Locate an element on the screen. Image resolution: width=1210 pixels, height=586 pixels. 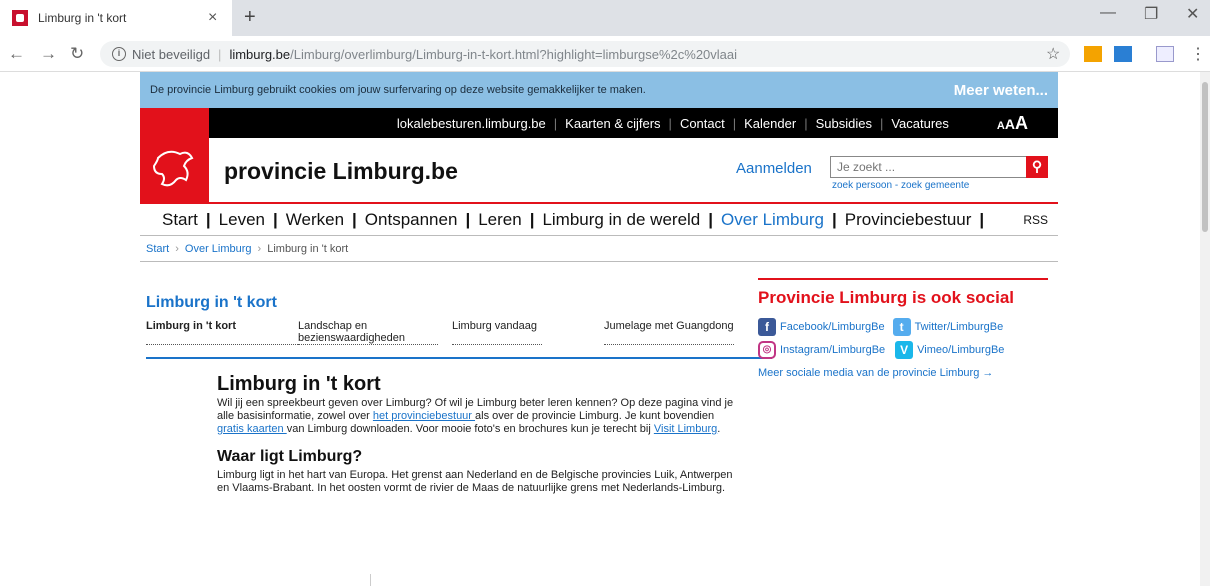
forward-icon: → is located at coordinates (48, 54).